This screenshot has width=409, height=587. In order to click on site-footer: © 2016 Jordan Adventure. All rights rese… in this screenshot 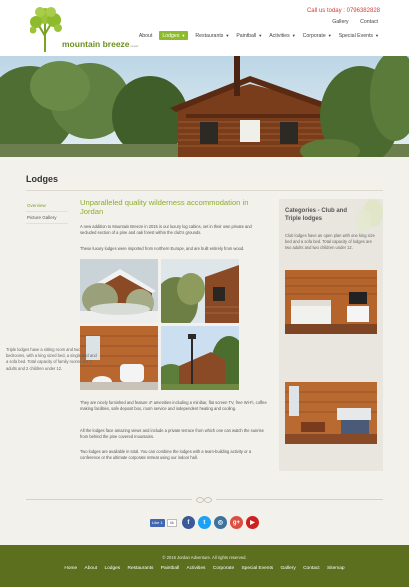, I will do `click(204, 566)`.